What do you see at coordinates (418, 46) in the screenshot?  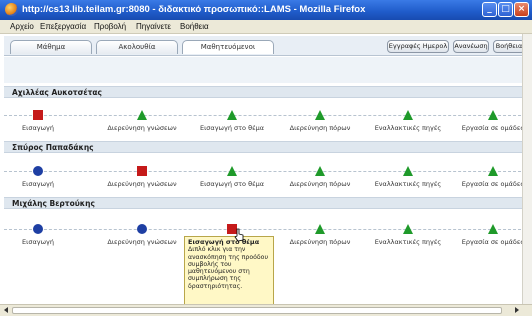 I see `journal-entries-button: Εγγραφές Ημερολ` at bounding box center [418, 46].